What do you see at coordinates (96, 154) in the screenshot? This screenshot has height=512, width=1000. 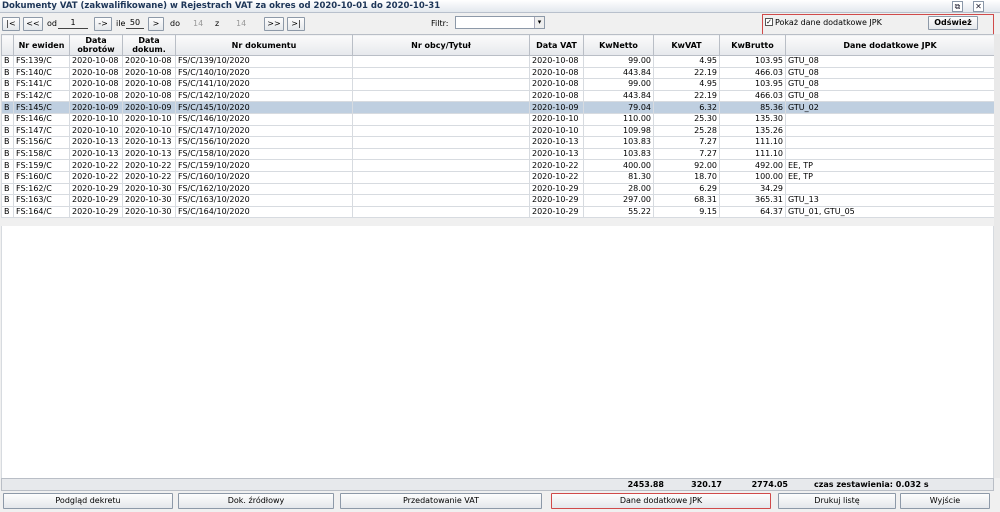 I see `table-cell: 2020-10-13` at bounding box center [96, 154].